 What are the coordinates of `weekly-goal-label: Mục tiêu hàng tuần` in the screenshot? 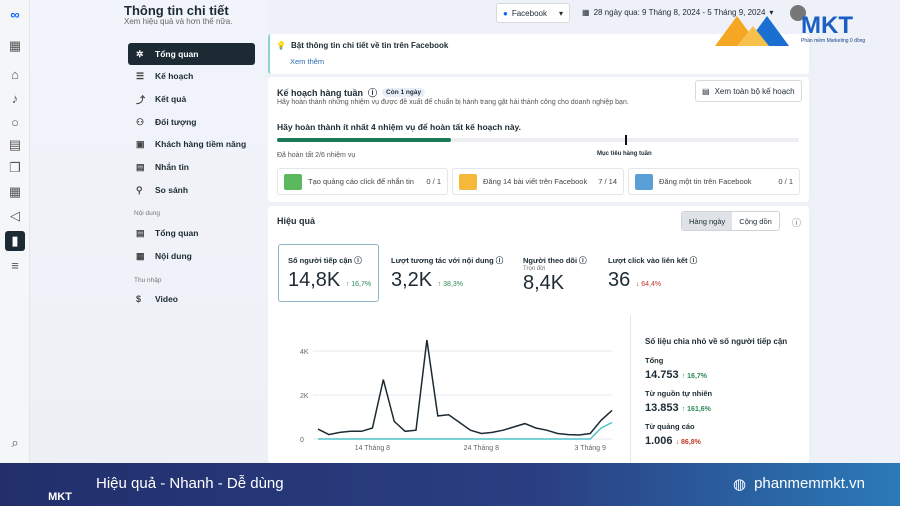 It's located at (624, 154).